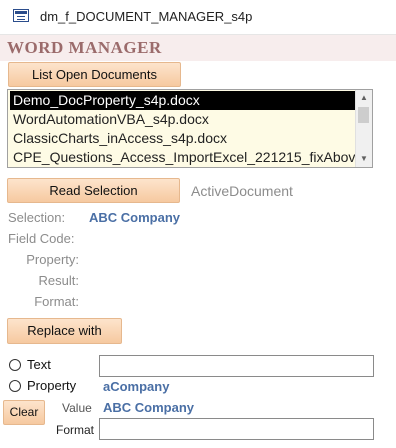 Image resolution: width=396 pixels, height=448 pixels. What do you see at coordinates (75, 430) in the screenshot?
I see `replace-format-label: Format` at bounding box center [75, 430].